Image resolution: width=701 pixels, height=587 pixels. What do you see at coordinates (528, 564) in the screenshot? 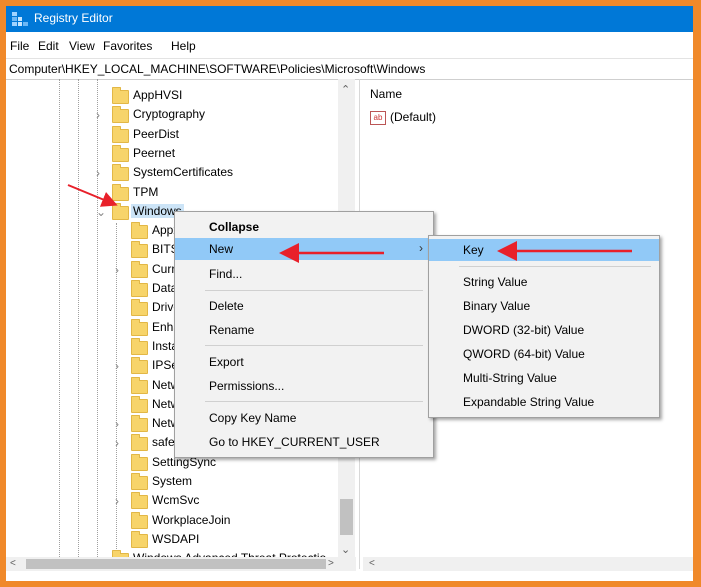
I see `values-horizontal-scrollbar: <` at bounding box center [528, 564].